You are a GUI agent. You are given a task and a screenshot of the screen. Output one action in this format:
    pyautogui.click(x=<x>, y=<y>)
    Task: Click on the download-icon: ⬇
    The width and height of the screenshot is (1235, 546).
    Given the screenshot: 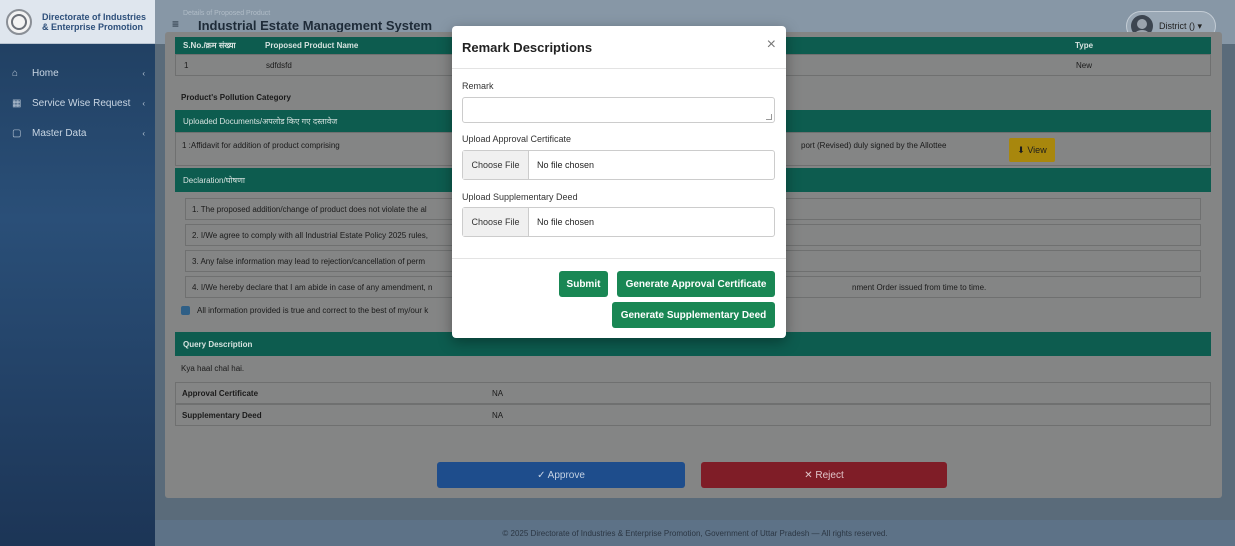 What is the action you would take?
    pyautogui.click(x=1021, y=149)
    